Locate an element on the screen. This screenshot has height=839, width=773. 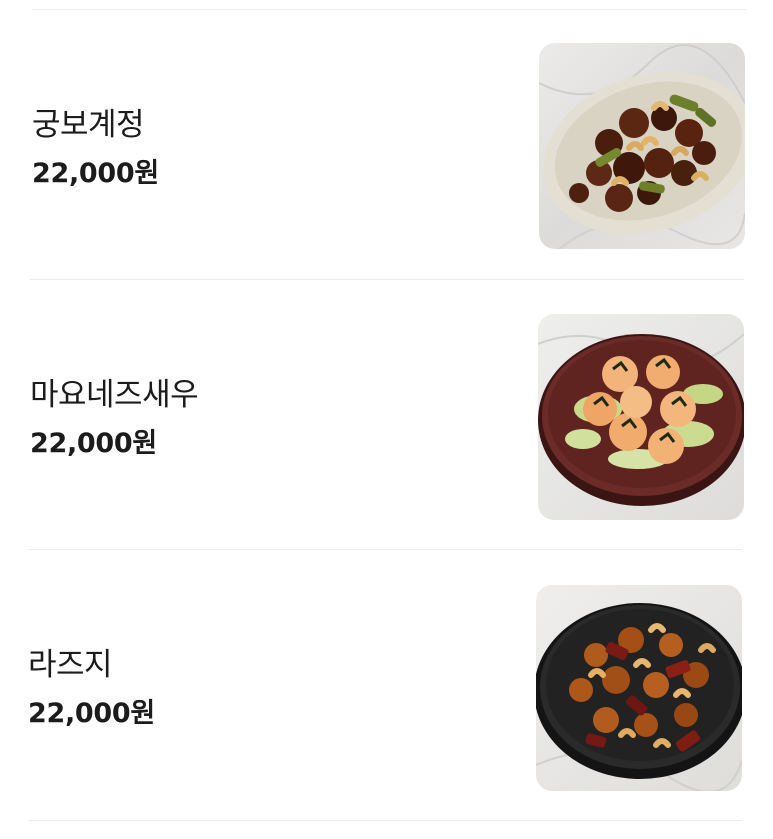
laziji-spicy-chicken-photo is located at coordinates (639, 688).